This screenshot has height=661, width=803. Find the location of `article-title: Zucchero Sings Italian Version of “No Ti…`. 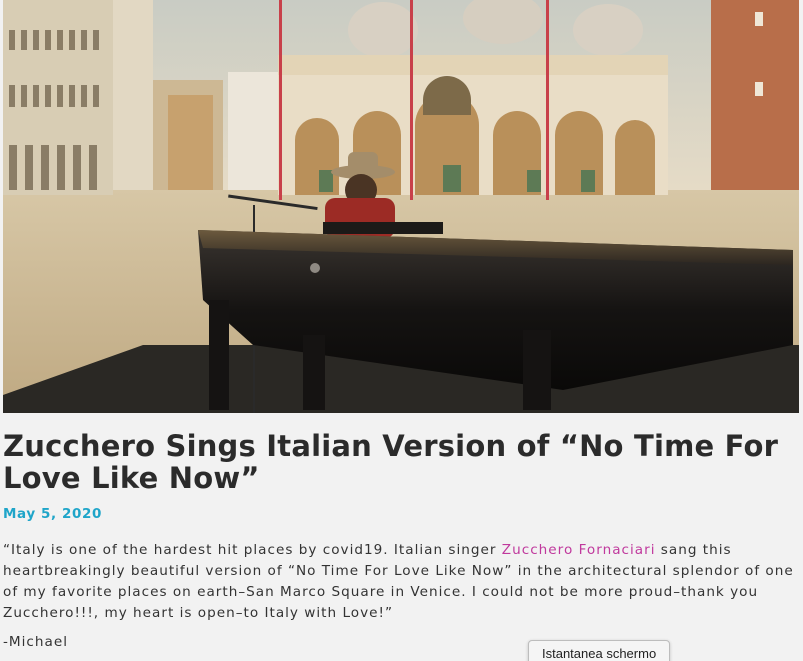

article-title: Zucchero Sings Italian Version of “No Ti… is located at coordinates (391, 462).